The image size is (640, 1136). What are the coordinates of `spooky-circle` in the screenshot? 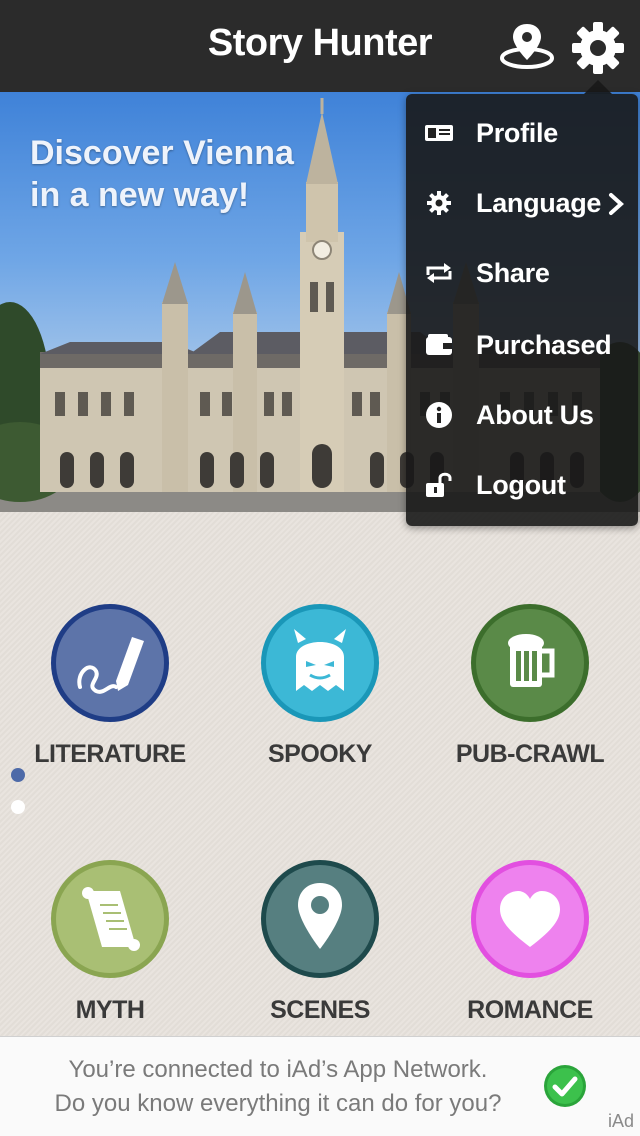 It's located at (320, 663).